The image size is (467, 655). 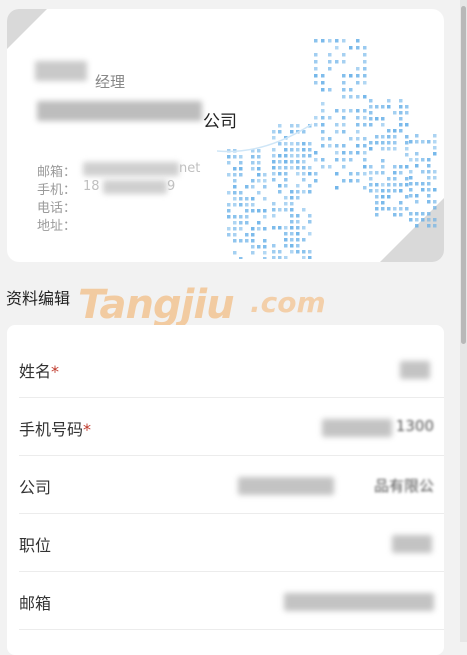 What do you see at coordinates (51, 429) in the screenshot?
I see `field-label-mobile-text: 手机号码` at bounding box center [51, 429].